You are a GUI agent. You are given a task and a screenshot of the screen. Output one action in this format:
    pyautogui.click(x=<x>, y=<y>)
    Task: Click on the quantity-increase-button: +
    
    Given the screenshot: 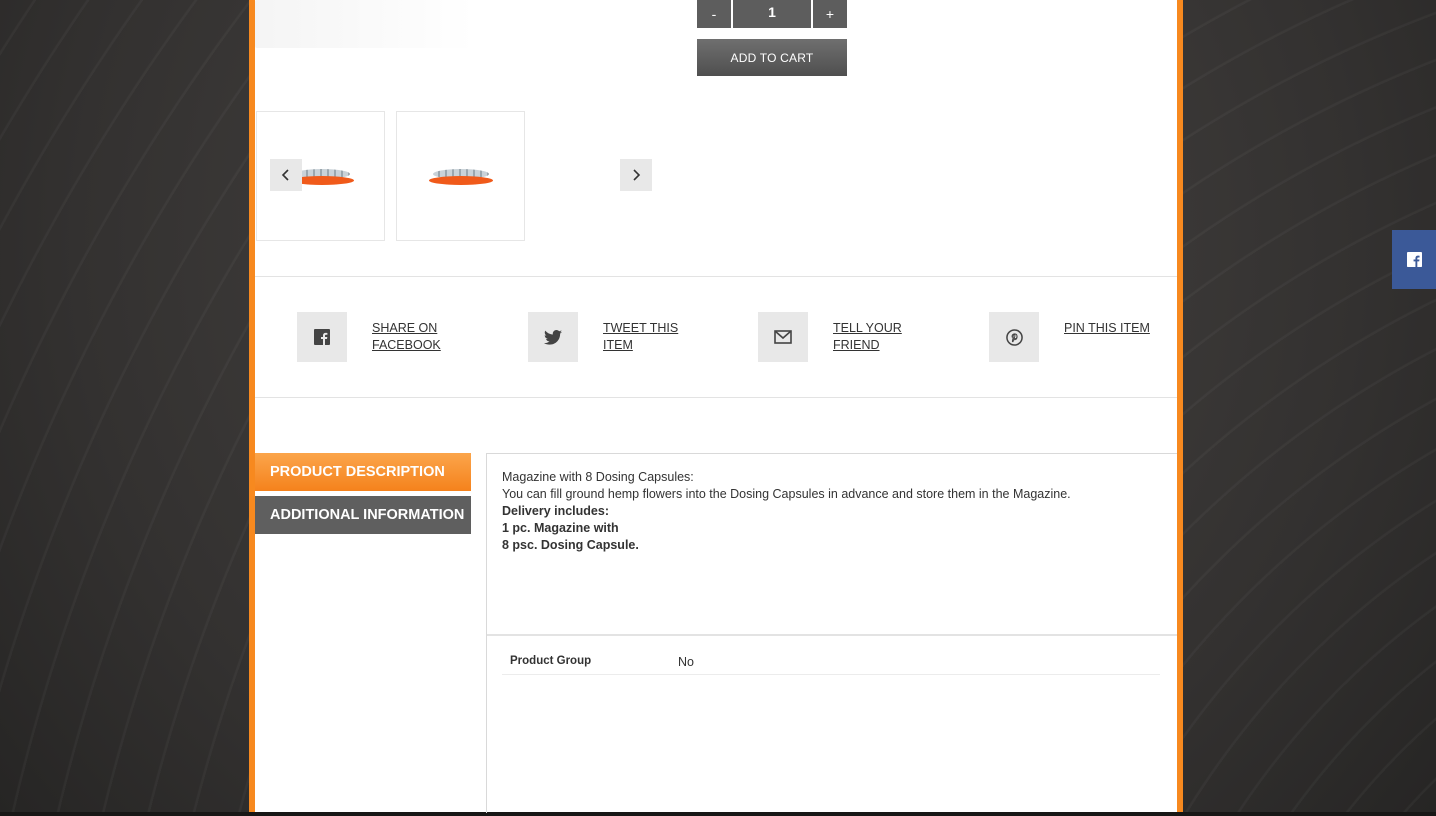 What is the action you would take?
    pyautogui.click(x=830, y=14)
    